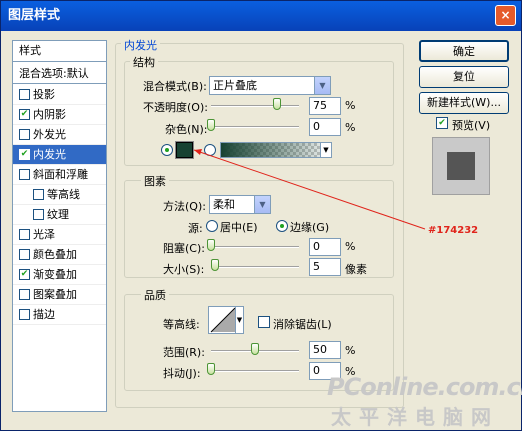 The image size is (522, 431). I want to click on annotation-arrow, so click(309, 189).